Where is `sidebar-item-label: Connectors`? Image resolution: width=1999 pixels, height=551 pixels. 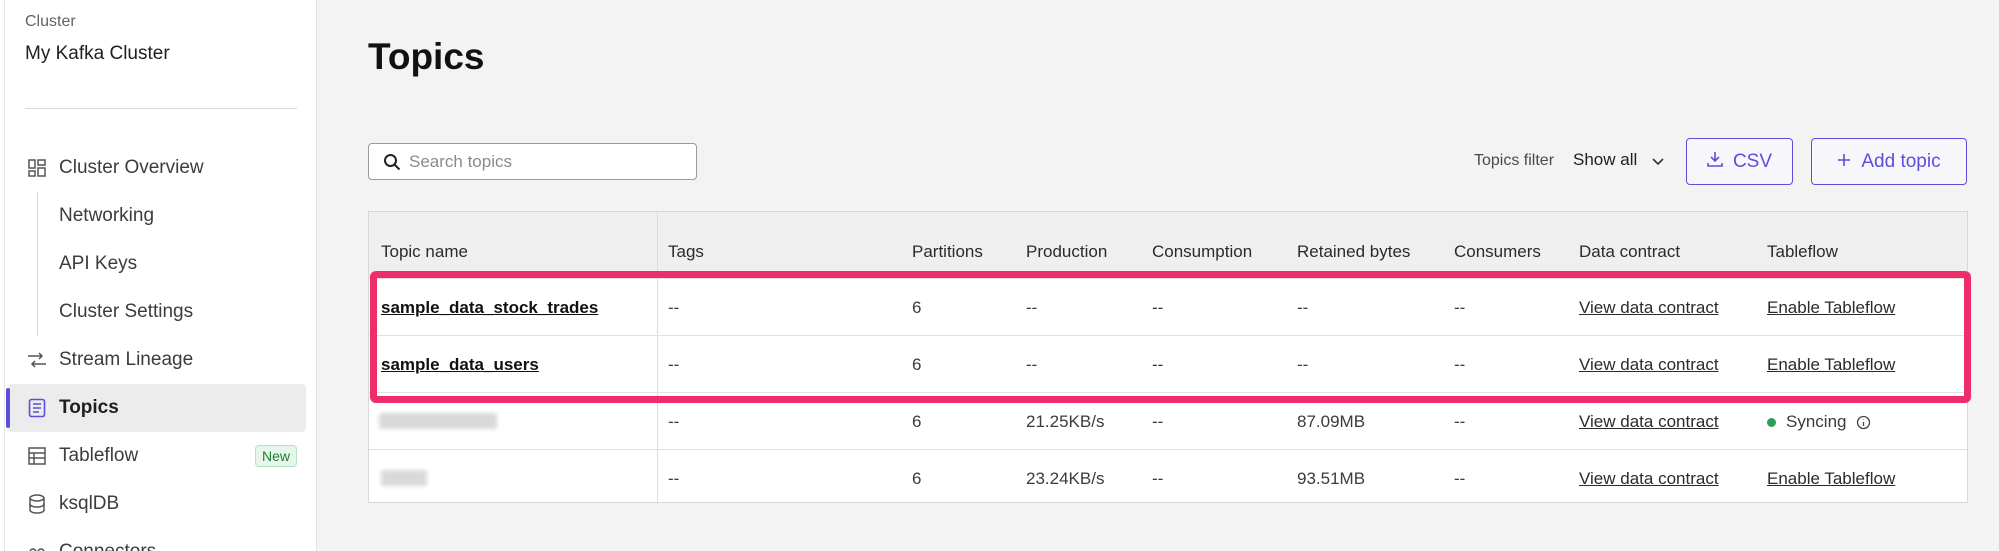
sidebar-item-label: Connectors is located at coordinates (107, 546).